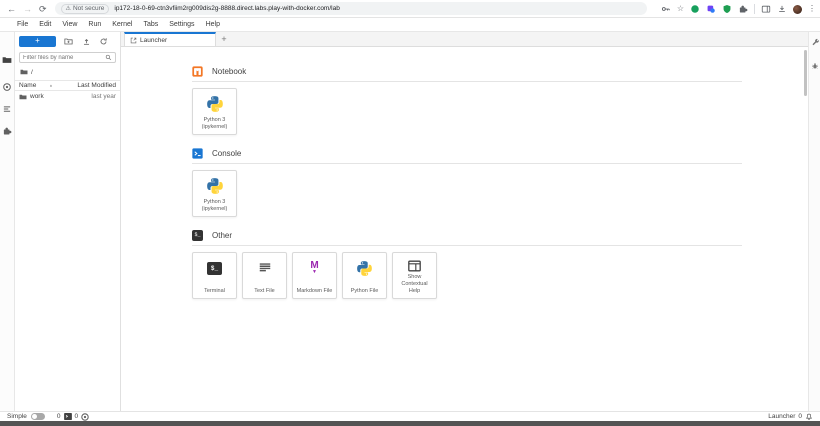 The image size is (820, 426). What do you see at coordinates (27, 9) in the screenshot?
I see `forward-icon: →` at bounding box center [27, 9].